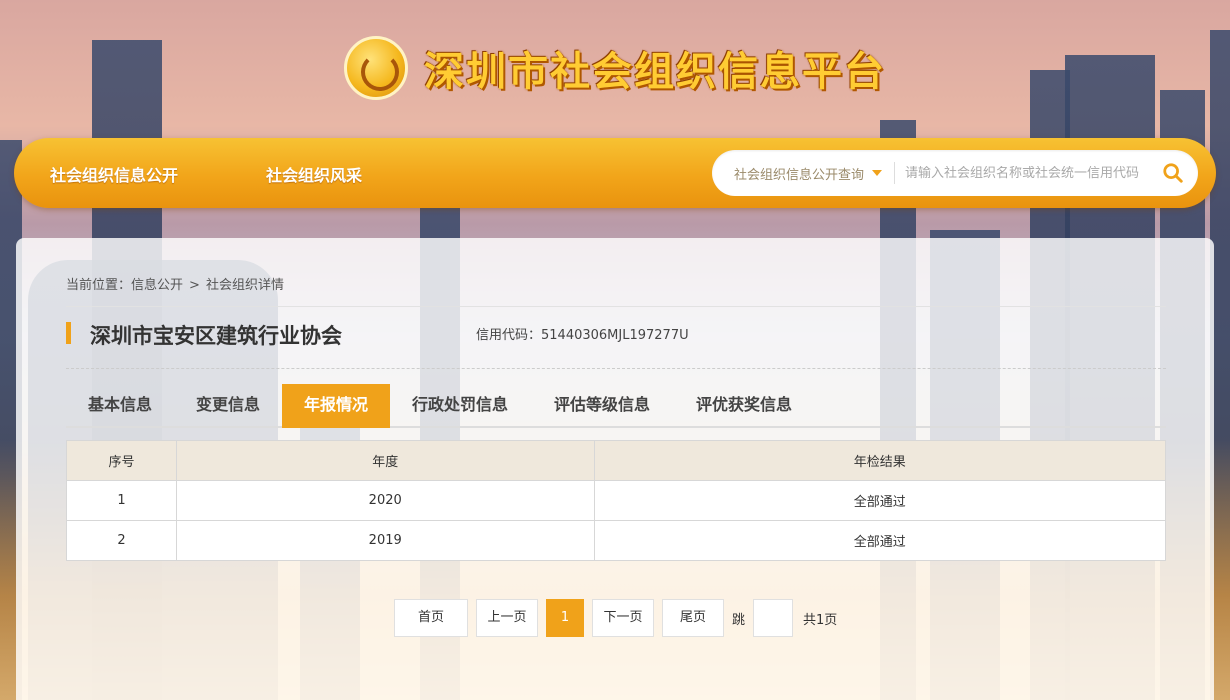 This screenshot has width=1230, height=700. What do you see at coordinates (602, 406) in the screenshot?
I see `tab-evaluation-grade: 评估等级信息` at bounding box center [602, 406].